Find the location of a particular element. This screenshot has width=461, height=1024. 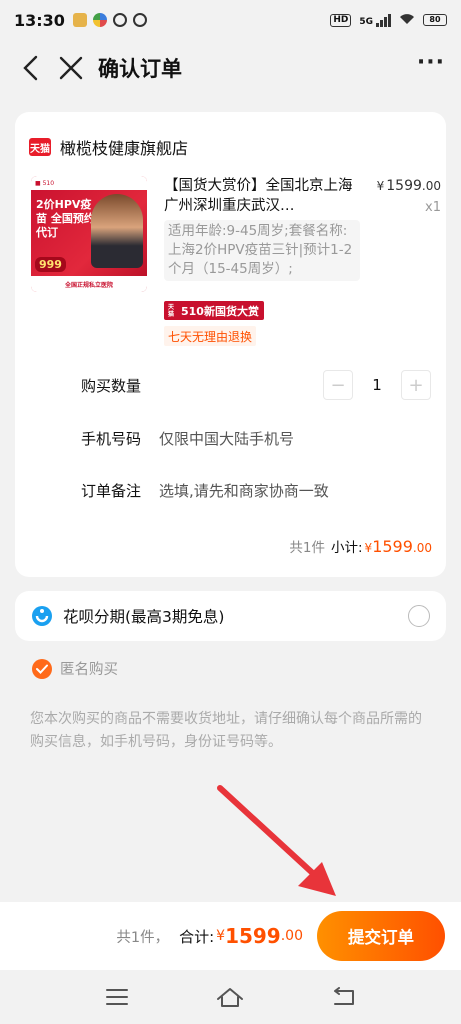

product-image: ■ 510 2价HPV疫苗 全国预约代订 999 全国正规私立医院 is located at coordinates (89, 234).